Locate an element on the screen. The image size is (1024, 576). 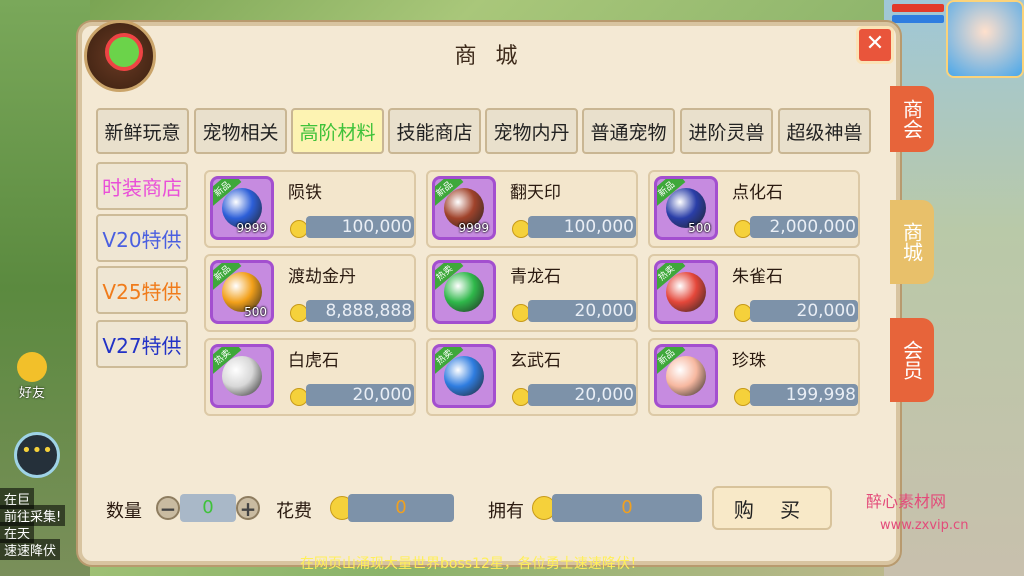
item-card: 热卖 玄武石 20,000 is located at coordinates (532, 377).